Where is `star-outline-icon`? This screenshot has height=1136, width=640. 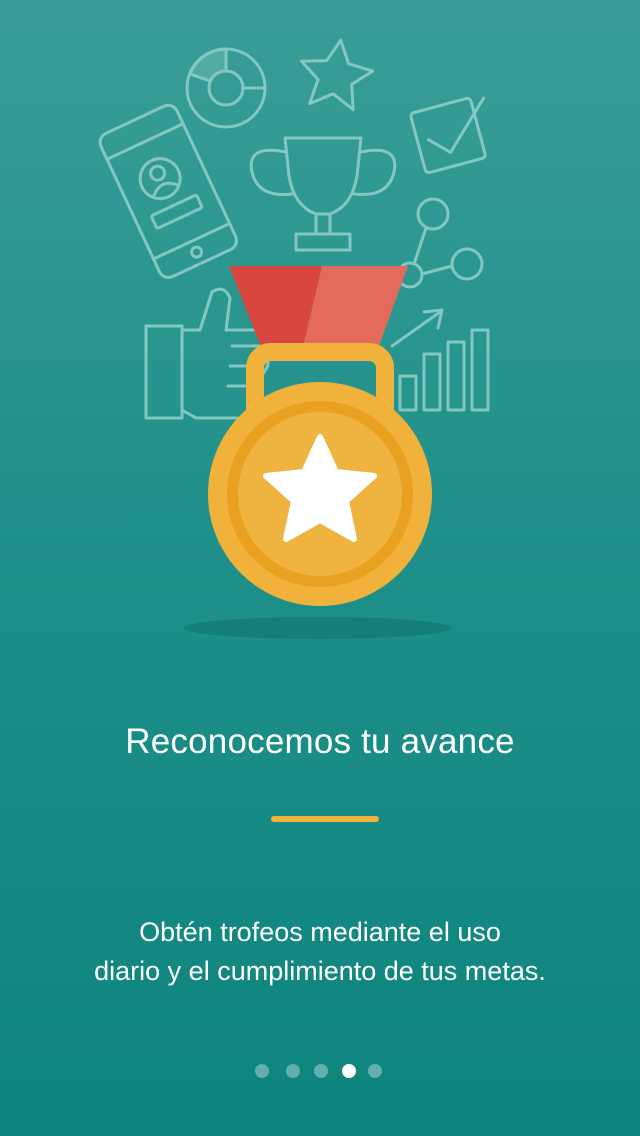
star-outline-icon is located at coordinates (337, 75).